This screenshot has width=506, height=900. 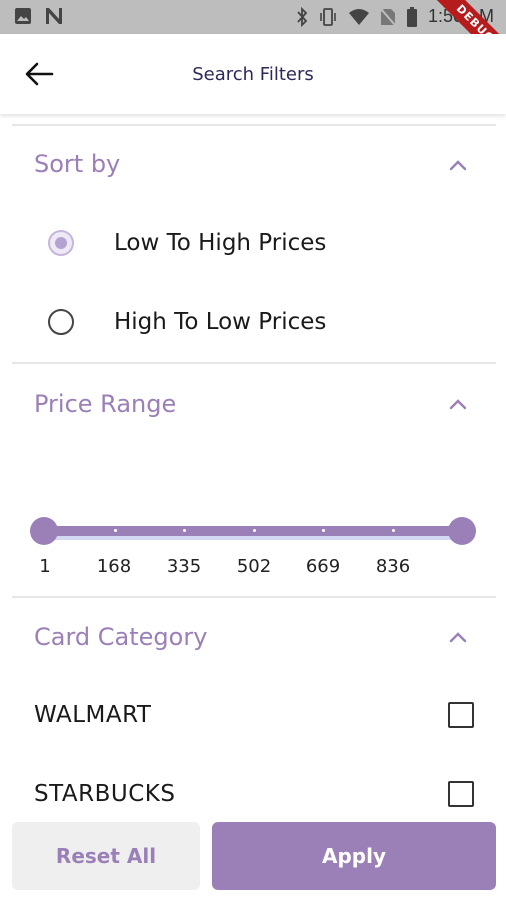 What do you see at coordinates (106, 856) in the screenshot?
I see `reset-all-button: Reset All` at bounding box center [106, 856].